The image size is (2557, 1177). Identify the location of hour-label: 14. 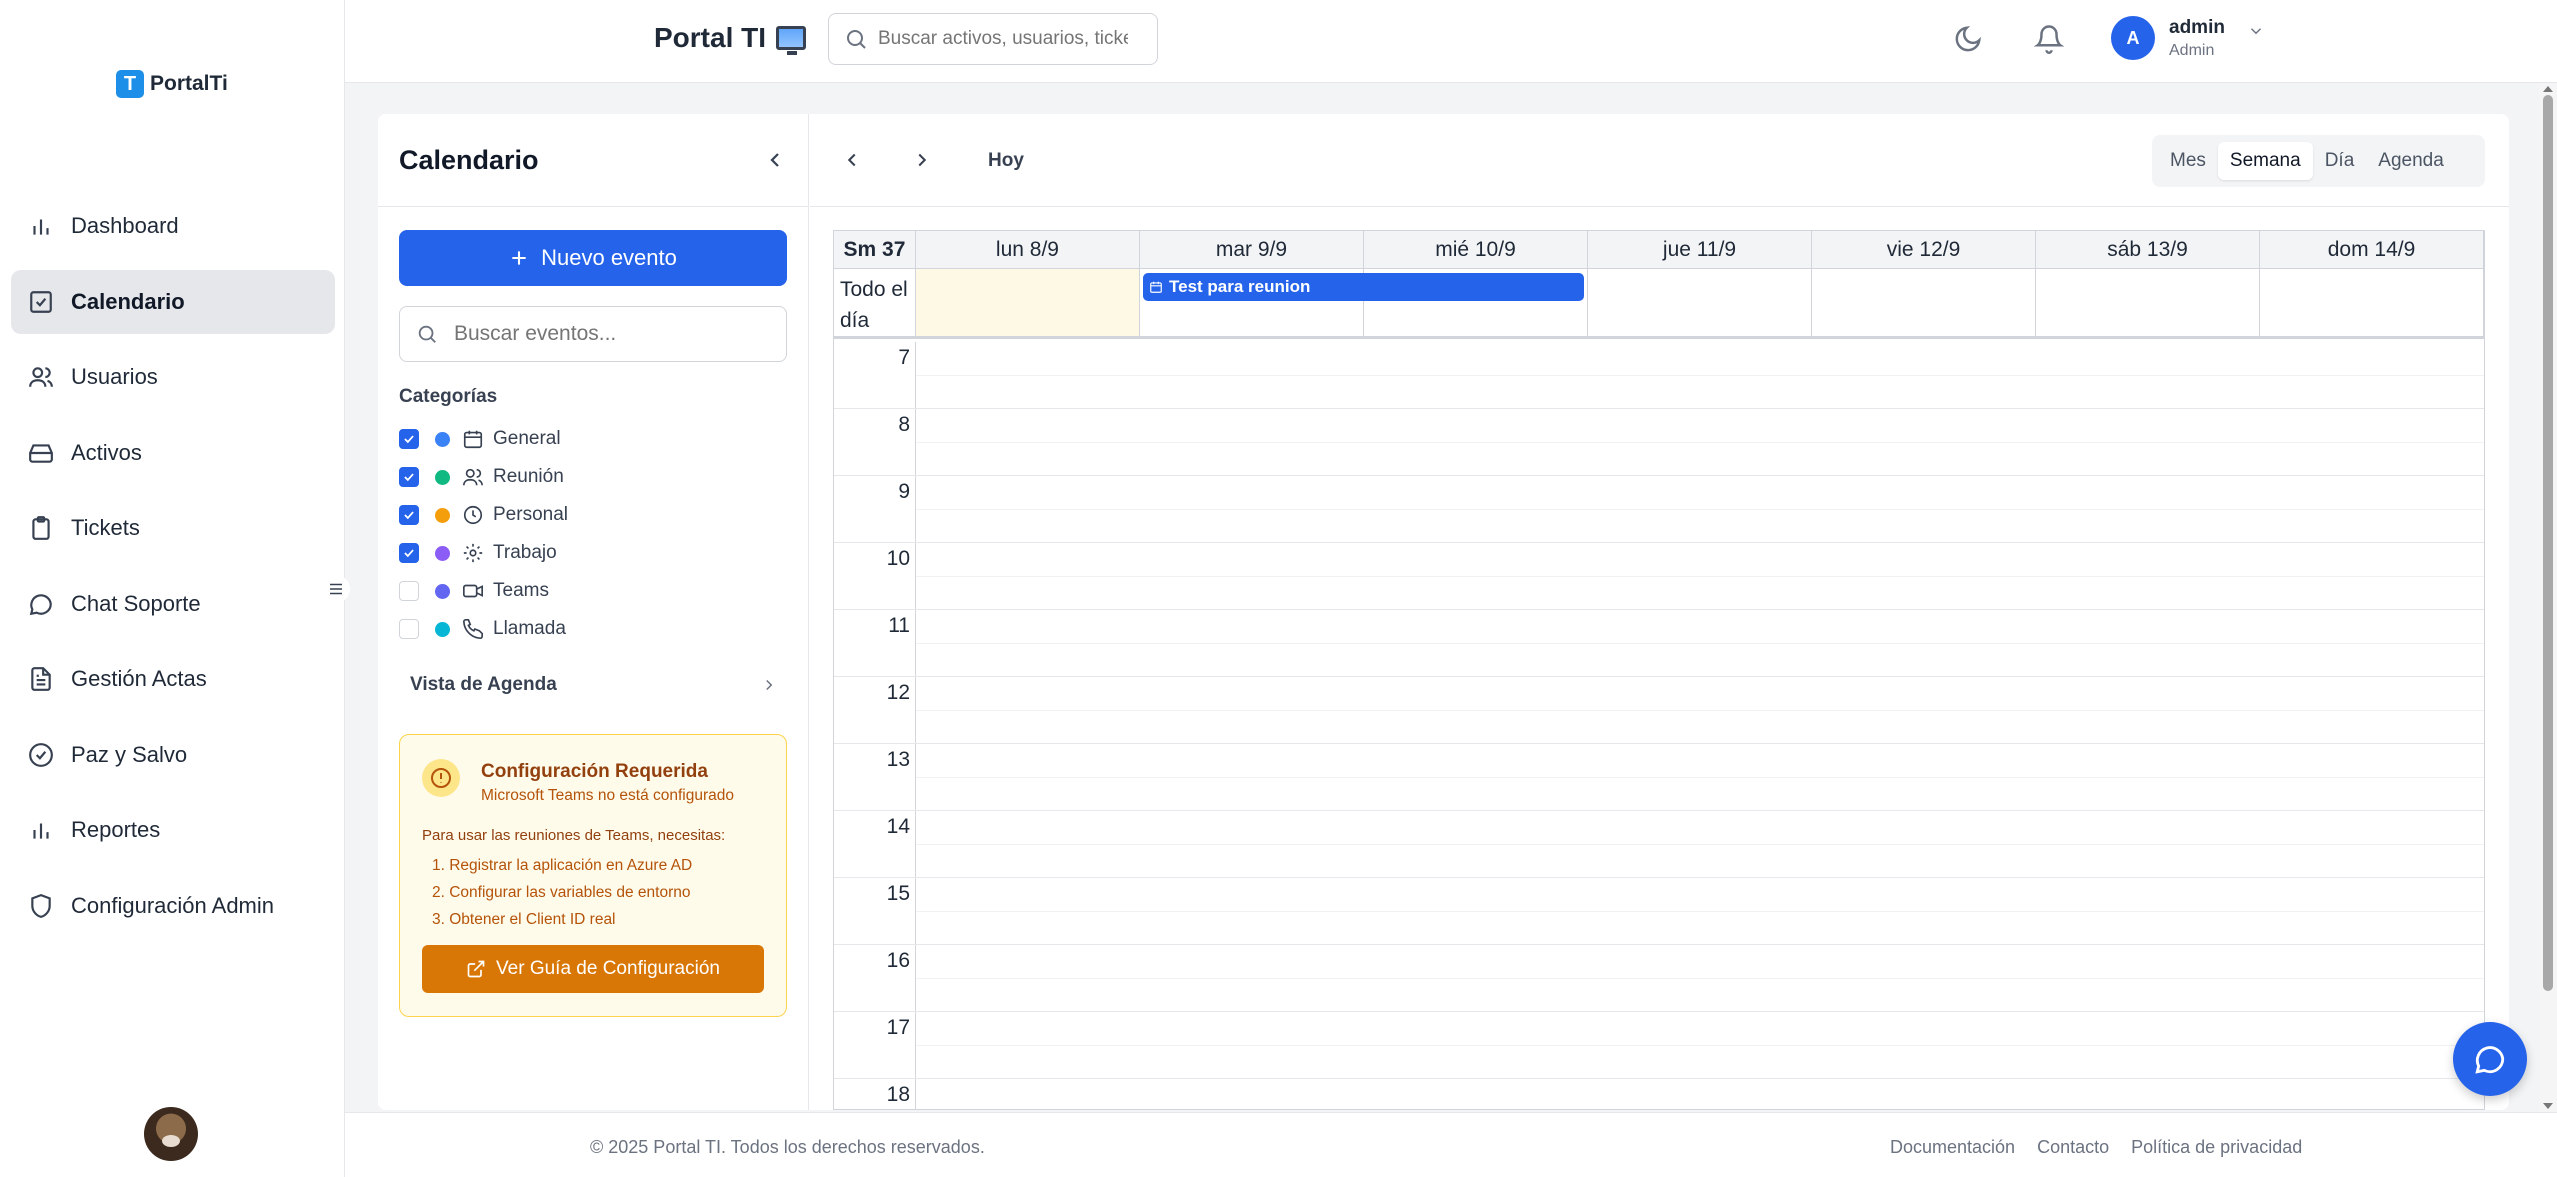
(875, 844).